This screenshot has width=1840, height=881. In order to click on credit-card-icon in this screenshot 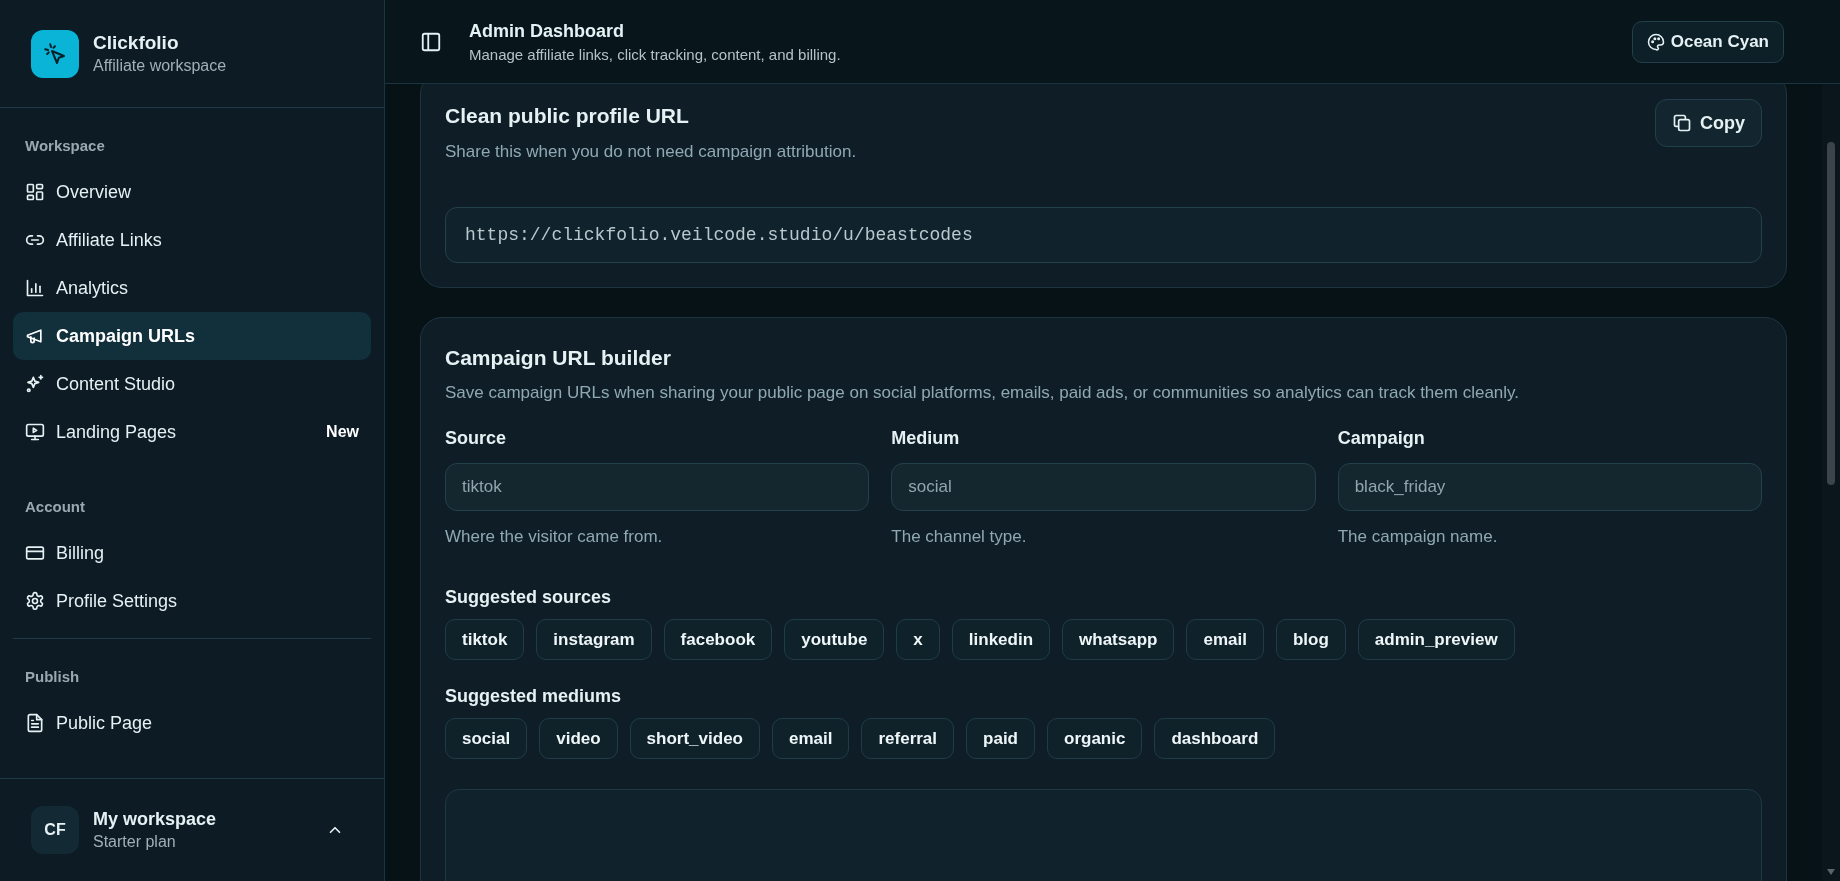, I will do `click(35, 553)`.